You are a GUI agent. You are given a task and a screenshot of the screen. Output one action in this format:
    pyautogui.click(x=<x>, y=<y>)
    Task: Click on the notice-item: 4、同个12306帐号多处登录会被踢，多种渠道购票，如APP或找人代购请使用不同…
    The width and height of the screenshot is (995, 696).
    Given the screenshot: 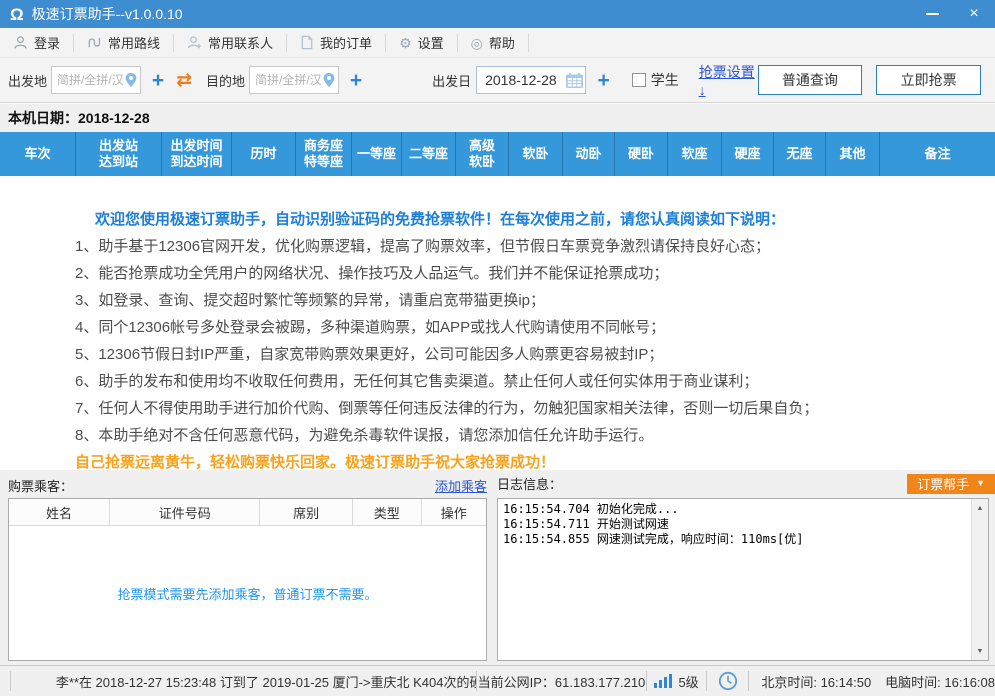 What is the action you would take?
    pyautogui.click(x=370, y=327)
    